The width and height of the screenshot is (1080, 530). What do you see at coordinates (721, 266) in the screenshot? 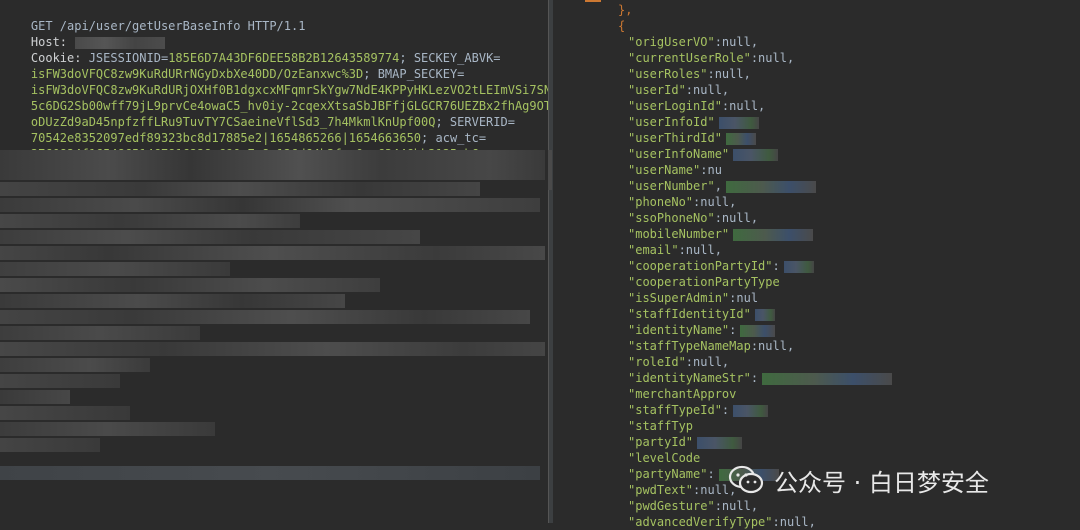
I see `json-field: "cooperationPartyId":` at bounding box center [721, 266].